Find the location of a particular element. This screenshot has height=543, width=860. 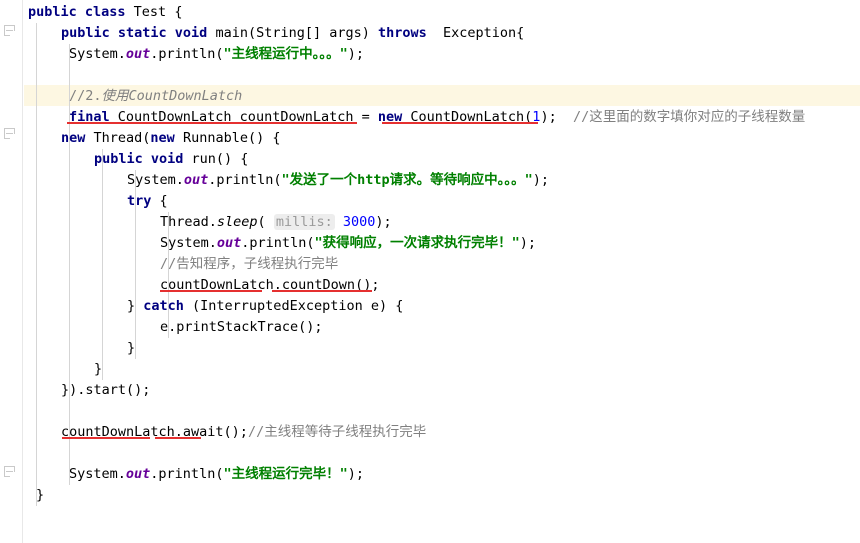

fold-marker-anonymous-runnable is located at coordinates (9, 133).